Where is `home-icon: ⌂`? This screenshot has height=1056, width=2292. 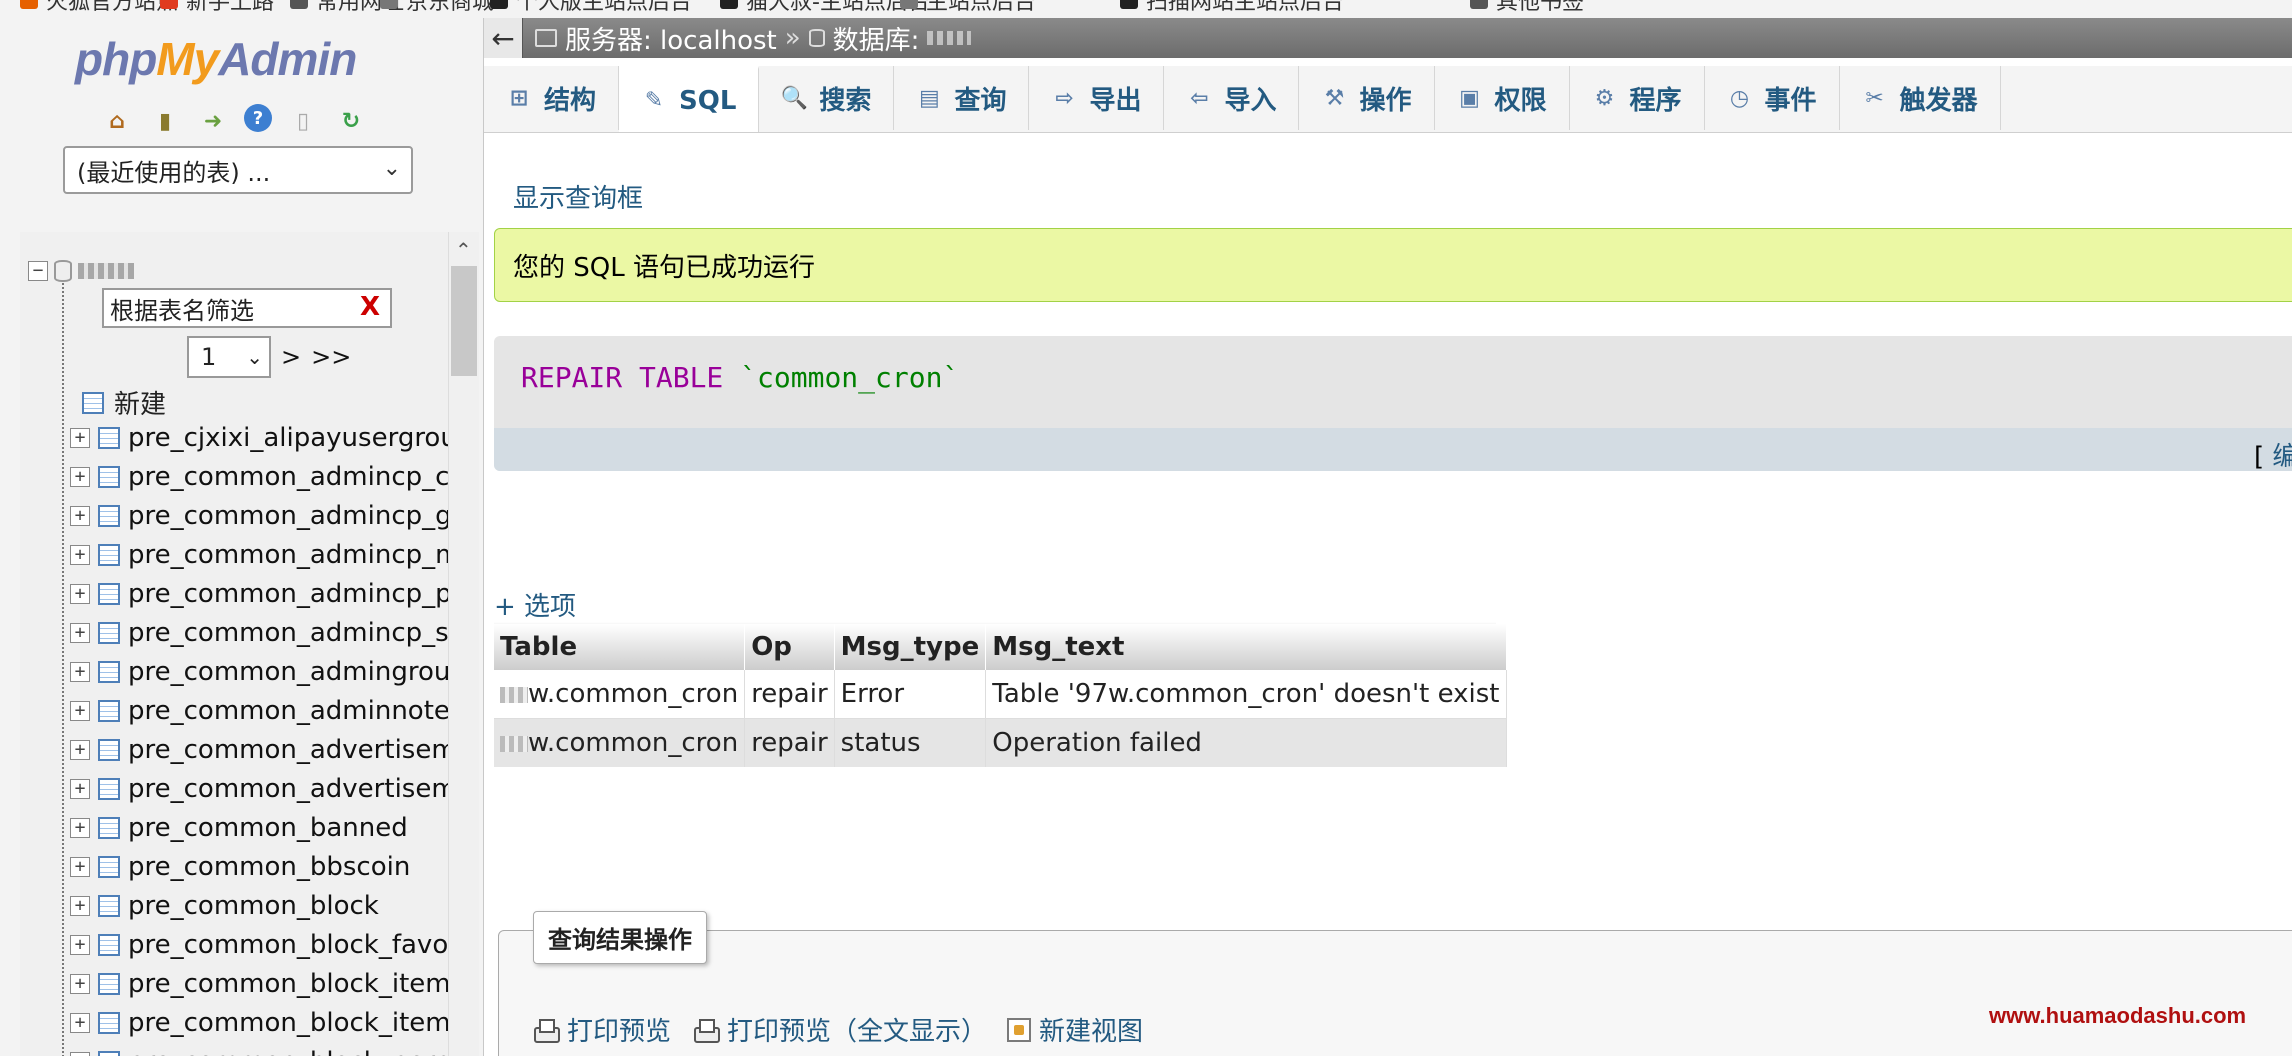
home-icon: ⌂ is located at coordinates (117, 121).